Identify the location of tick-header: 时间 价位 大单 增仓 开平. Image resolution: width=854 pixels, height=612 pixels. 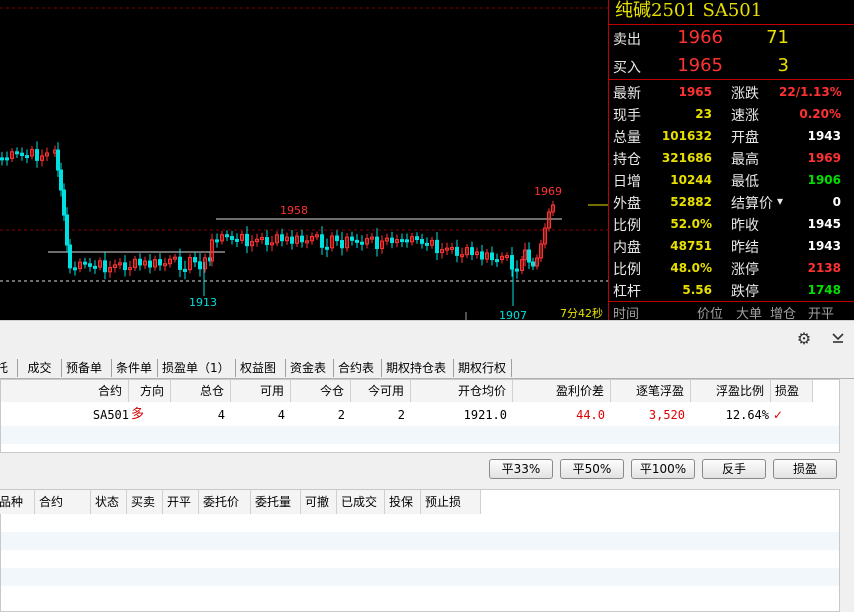
(731, 312).